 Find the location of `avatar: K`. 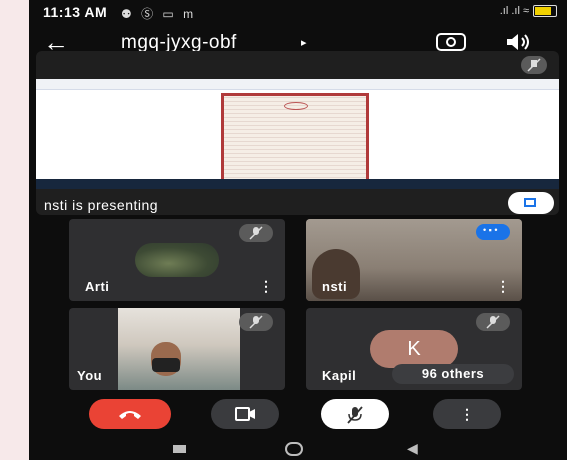

avatar: K is located at coordinates (414, 349).